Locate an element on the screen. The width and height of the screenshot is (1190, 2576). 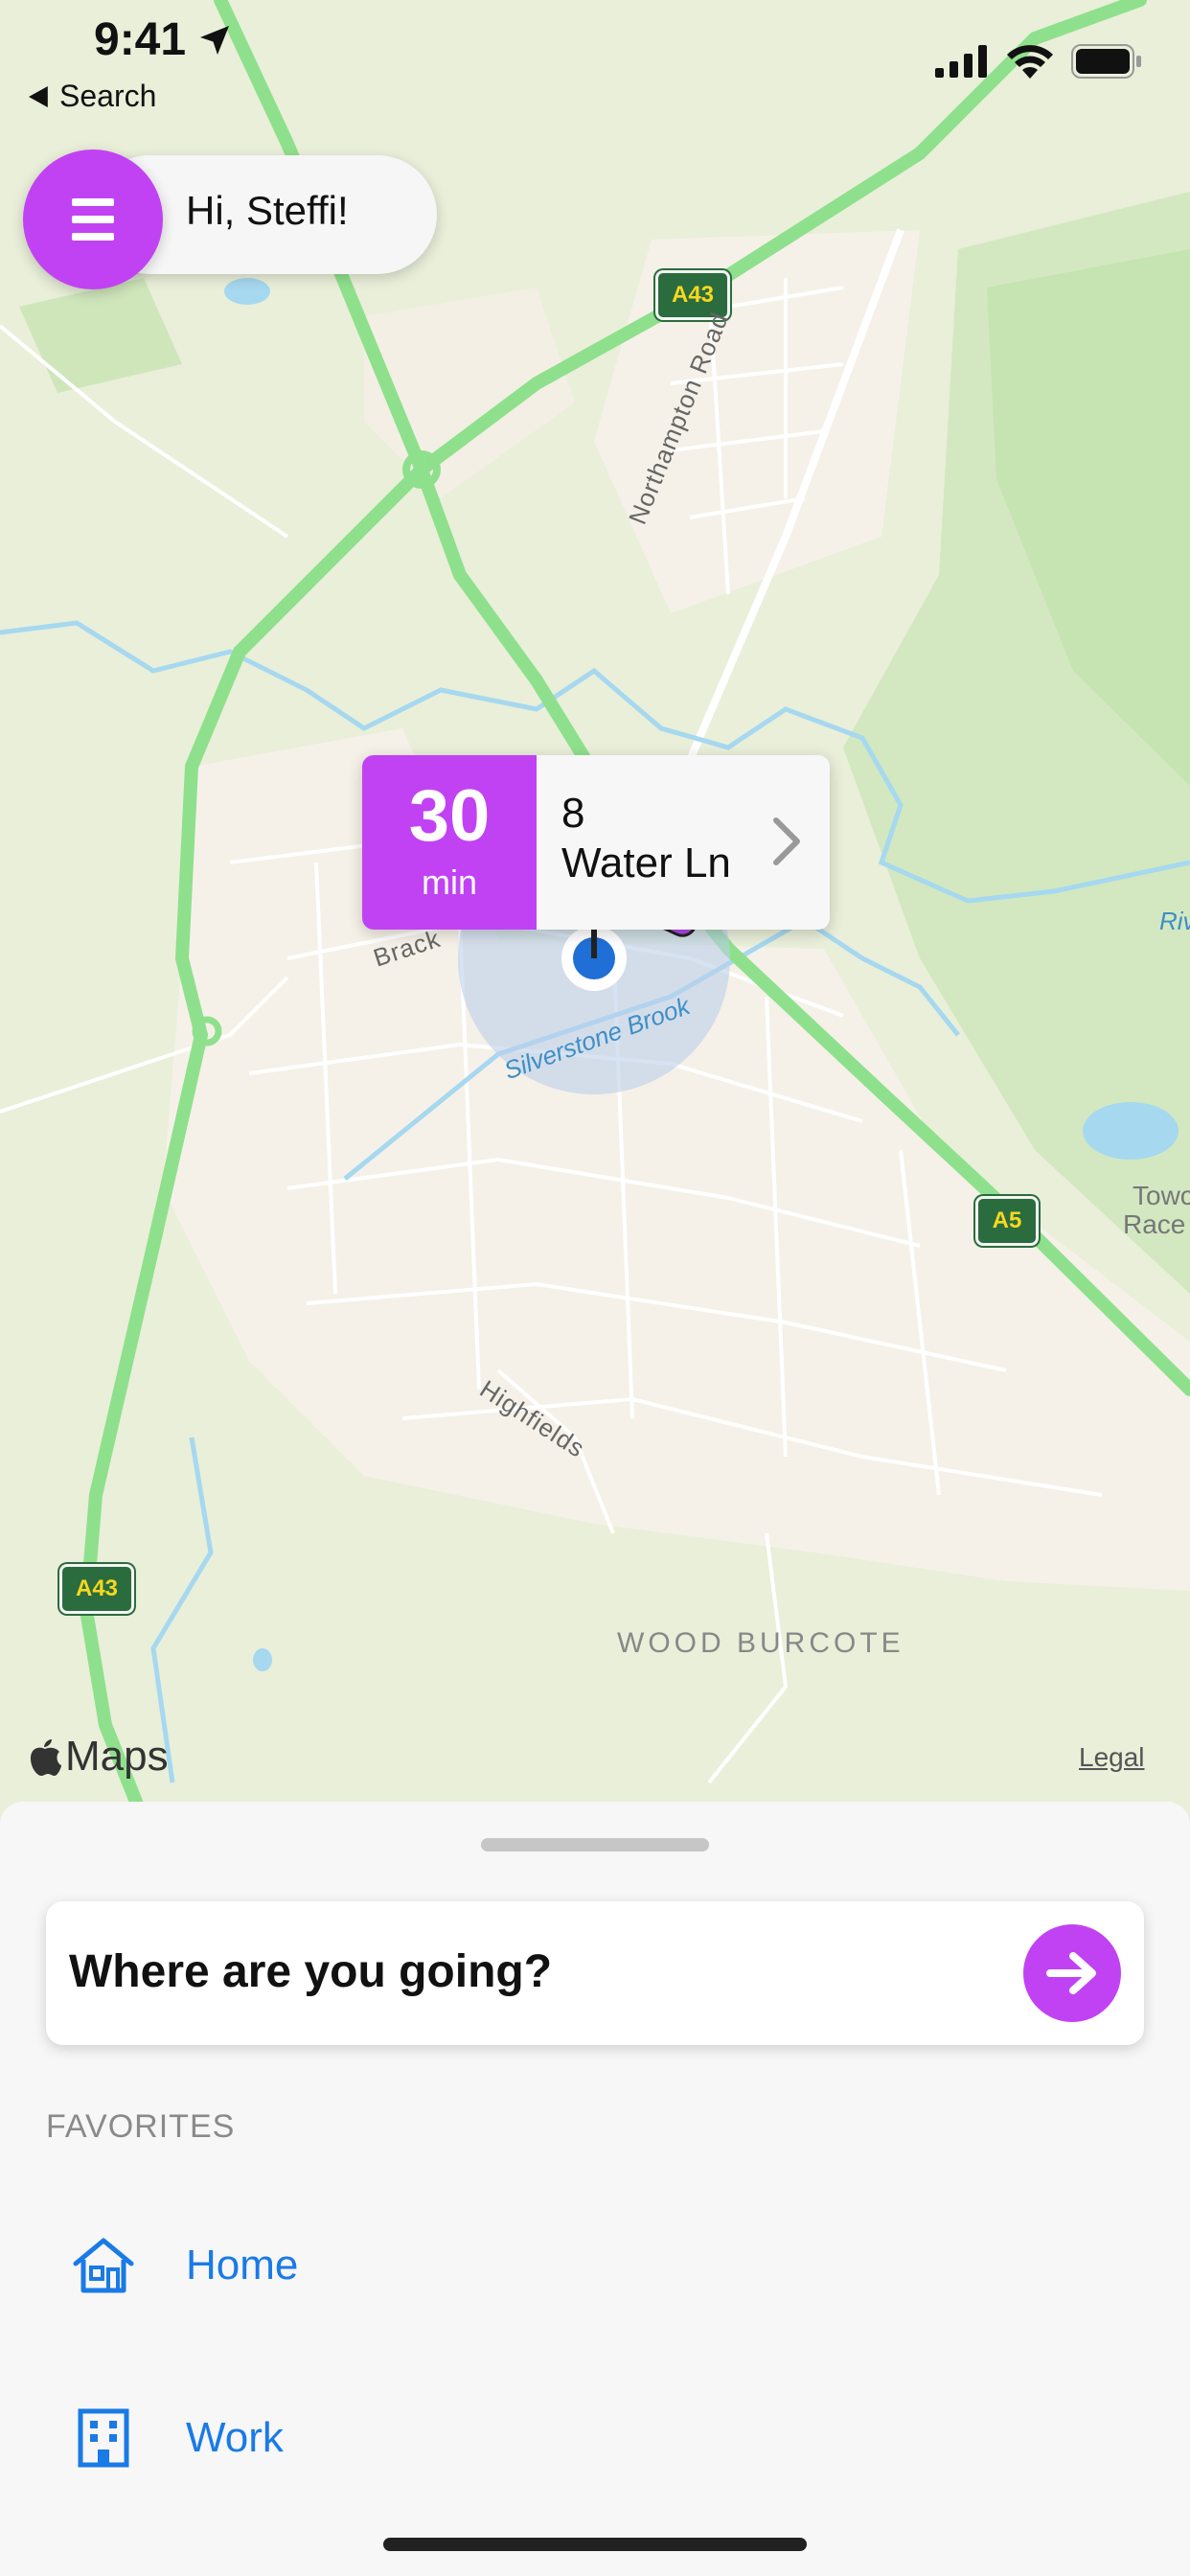
status-time: 9:41 is located at coordinates (140, 39).